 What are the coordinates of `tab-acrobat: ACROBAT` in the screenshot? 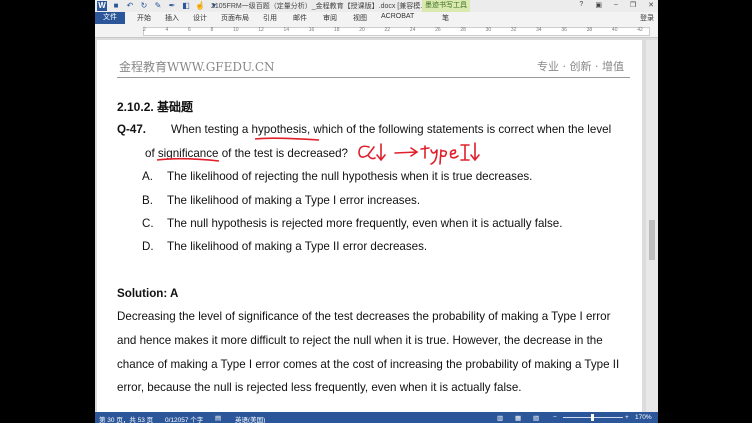 It's located at (397, 16).